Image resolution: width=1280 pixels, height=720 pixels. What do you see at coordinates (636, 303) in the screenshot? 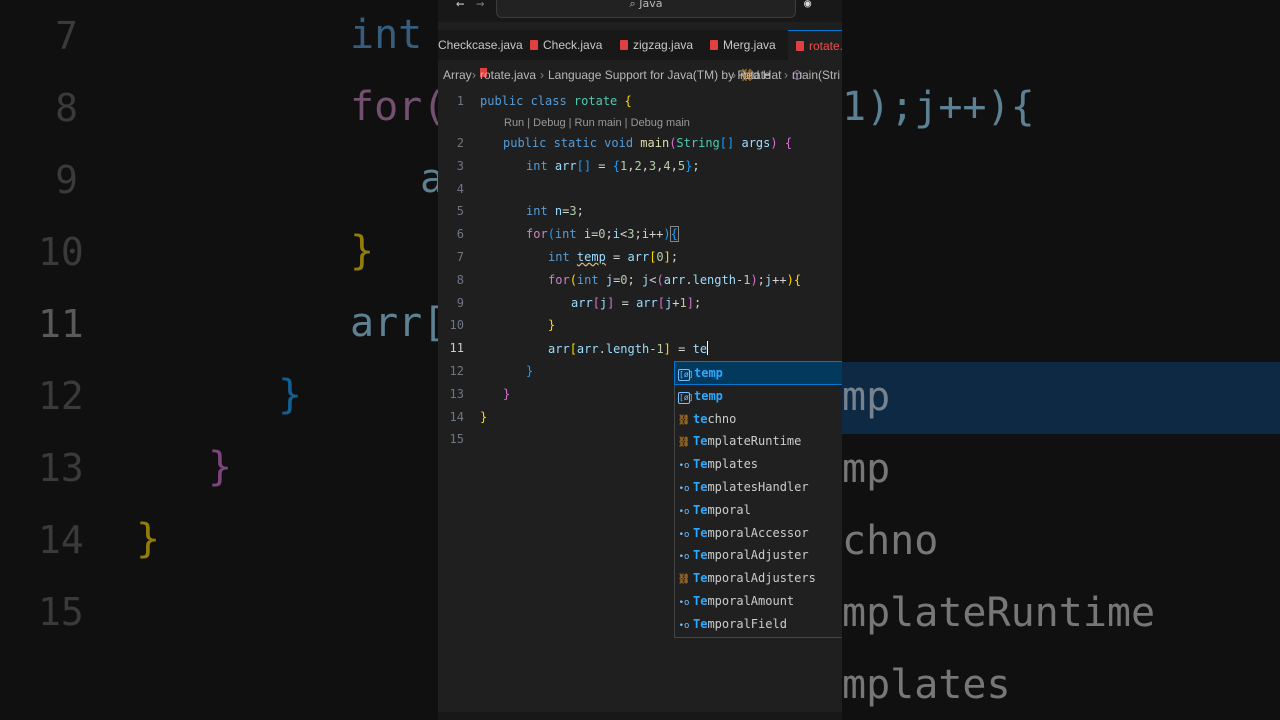
I see `code-line-9: arr[j] = arr[j+1];` at bounding box center [636, 303].